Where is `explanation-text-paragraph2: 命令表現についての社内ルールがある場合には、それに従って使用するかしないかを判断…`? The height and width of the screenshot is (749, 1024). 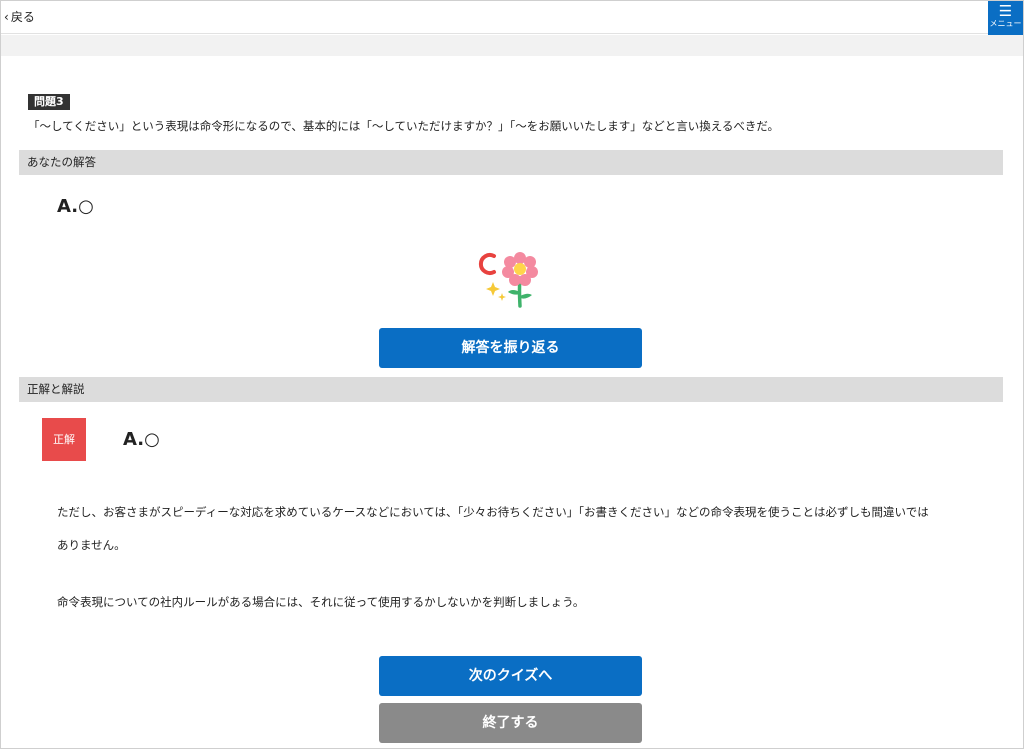 explanation-text-paragraph2: 命令表現についての社内ルールがある場合には、それに従って使用するかしないかを判断… is located at coordinates (321, 602).